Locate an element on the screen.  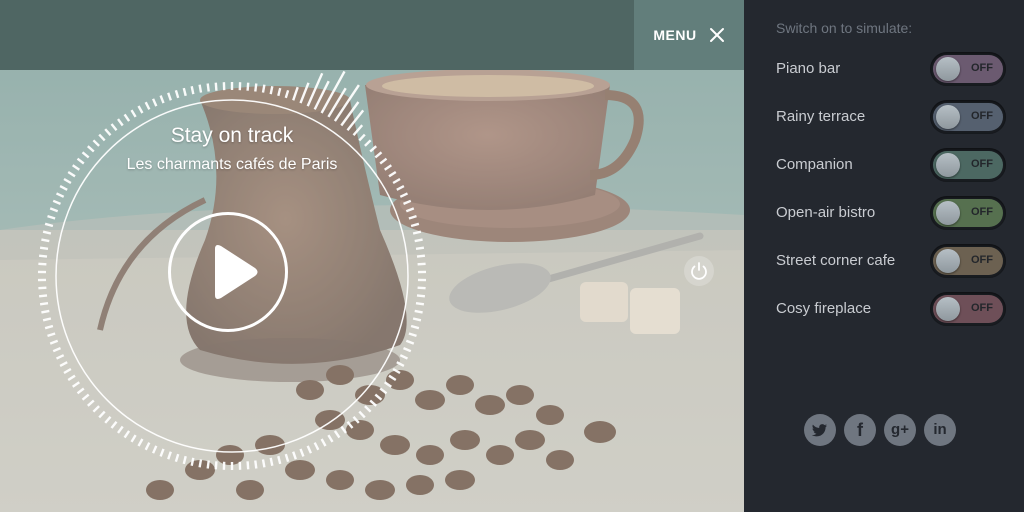
toggle-cosy-fireplace: OFF is located at coordinates (968, 309).